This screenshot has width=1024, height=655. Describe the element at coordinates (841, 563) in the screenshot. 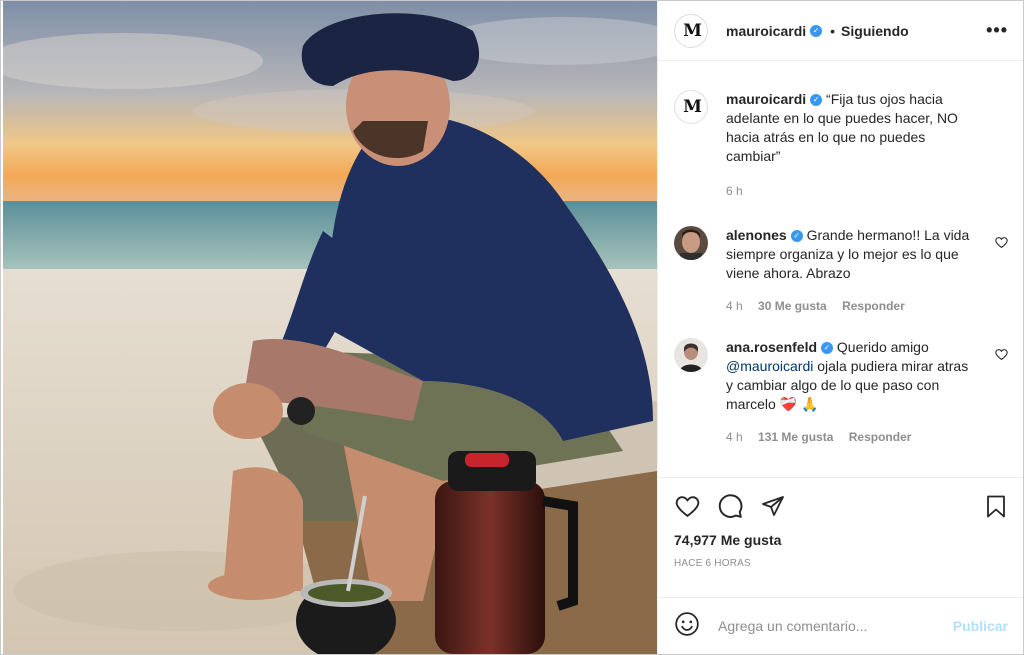

I see `post-timestamp: HACE 6 HORAS` at that location.